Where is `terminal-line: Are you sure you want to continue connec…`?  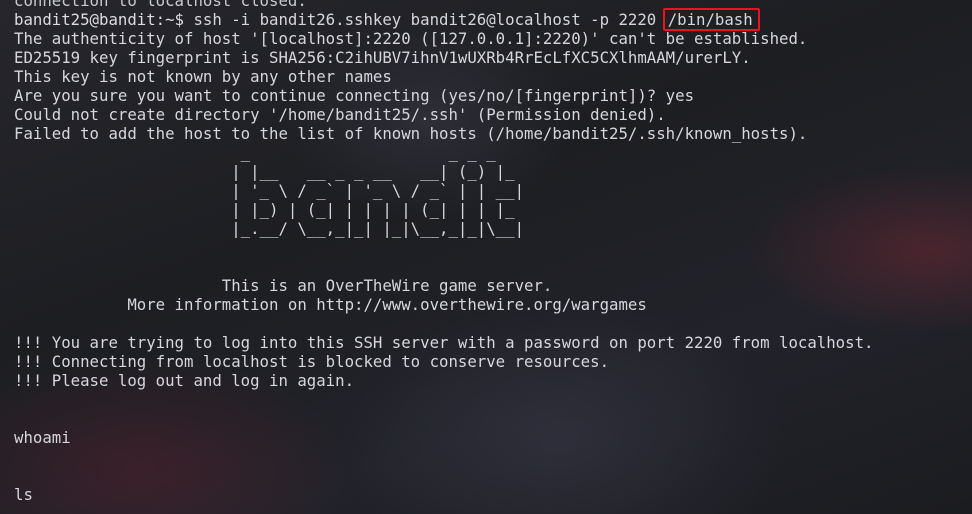 terminal-line: Are you sure you want to continue connec… is located at coordinates (354, 95).